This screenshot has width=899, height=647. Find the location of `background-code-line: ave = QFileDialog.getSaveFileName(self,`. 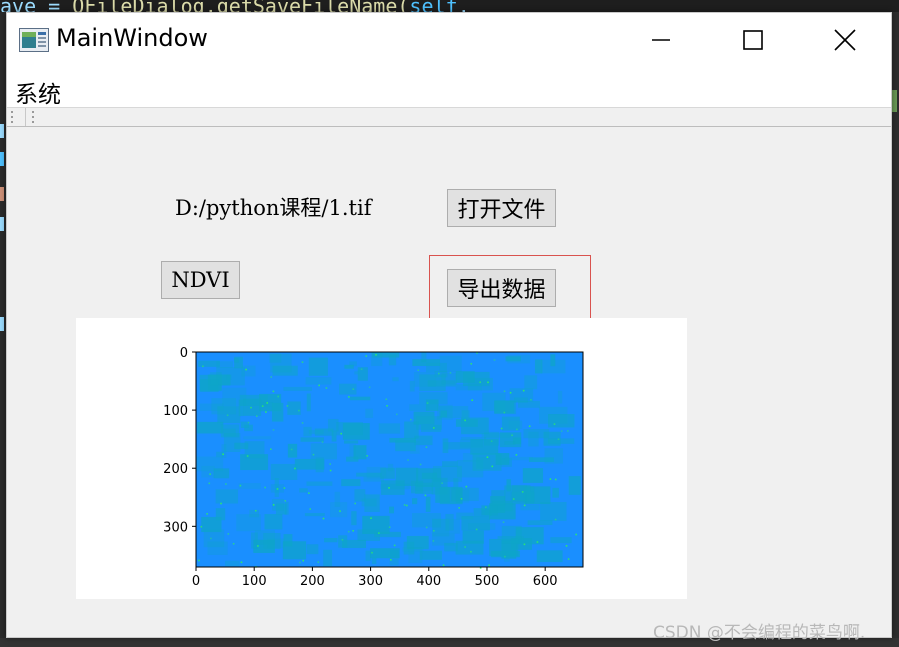

background-code-line: ave = QFileDialog.getSaveFileName(self, is located at coordinates (449, 6).